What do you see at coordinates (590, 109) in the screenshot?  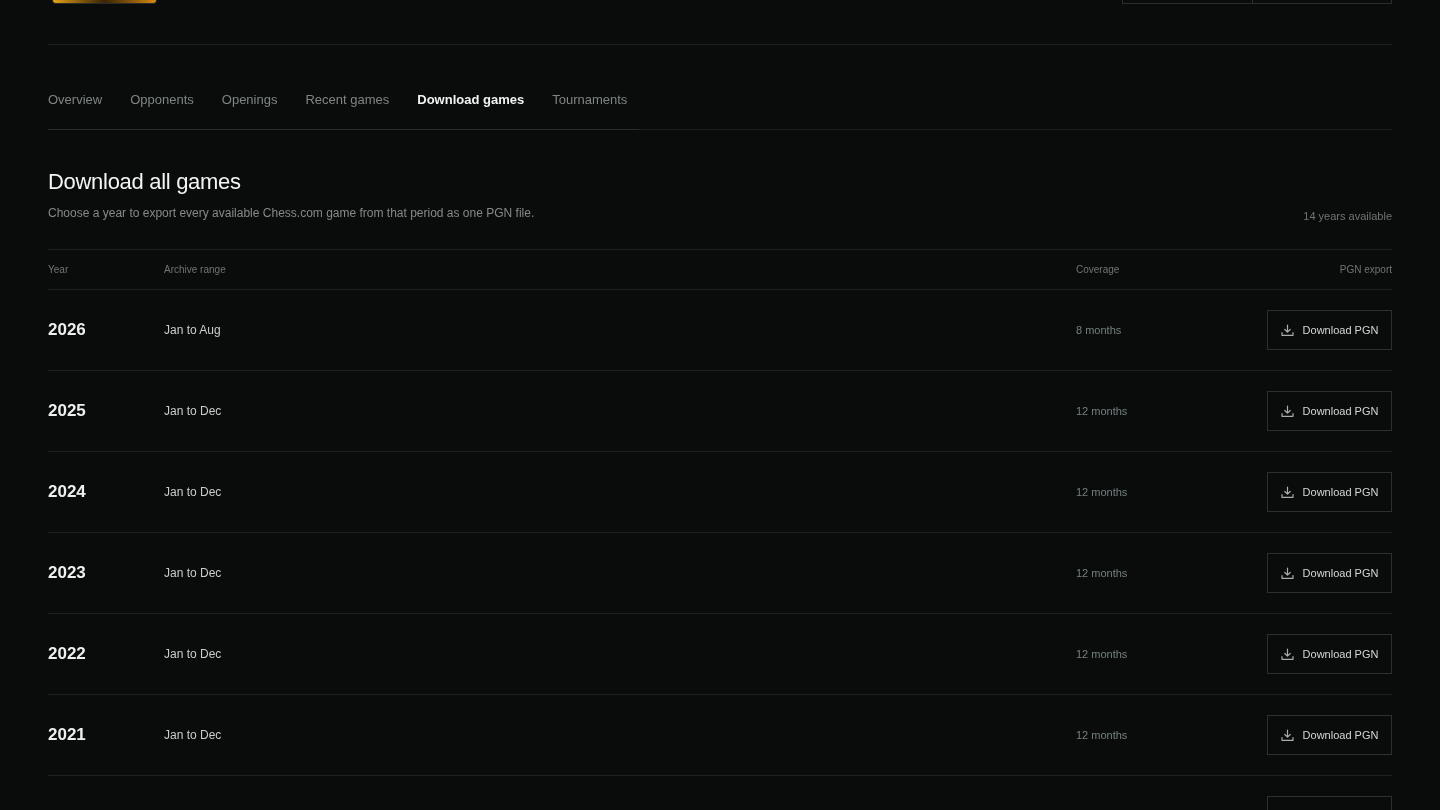 I see `tab: Tournaments` at bounding box center [590, 109].